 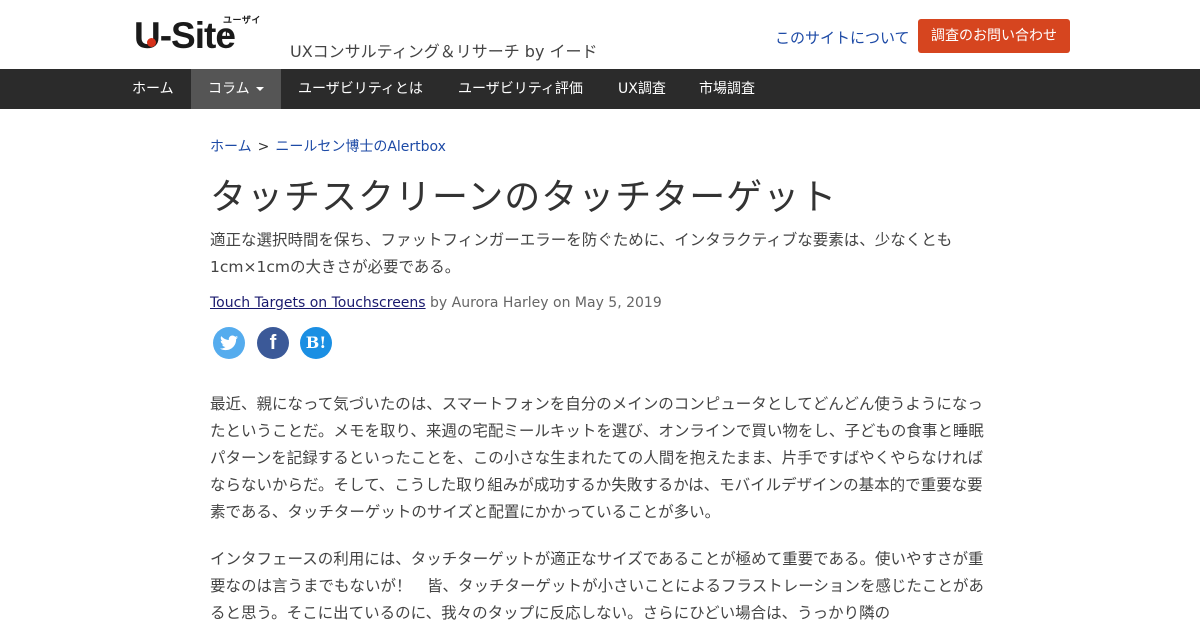 I want to click on logo-text: U-Site, so click(x=185, y=35).